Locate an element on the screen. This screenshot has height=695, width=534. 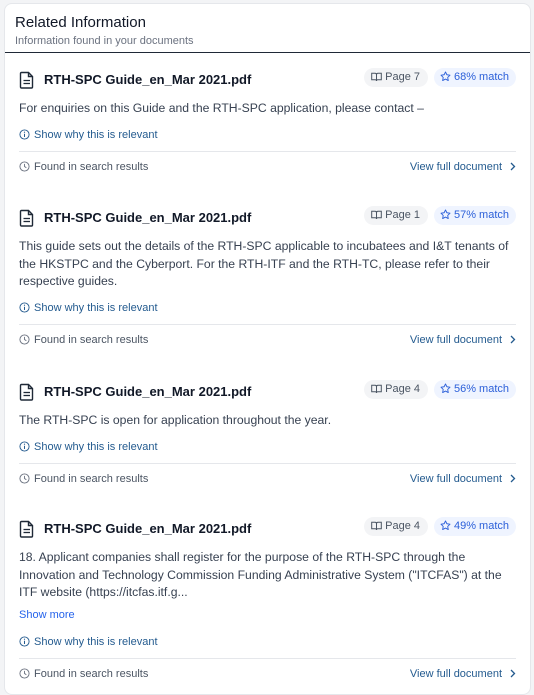
match-badge: 57% match is located at coordinates (474, 215).